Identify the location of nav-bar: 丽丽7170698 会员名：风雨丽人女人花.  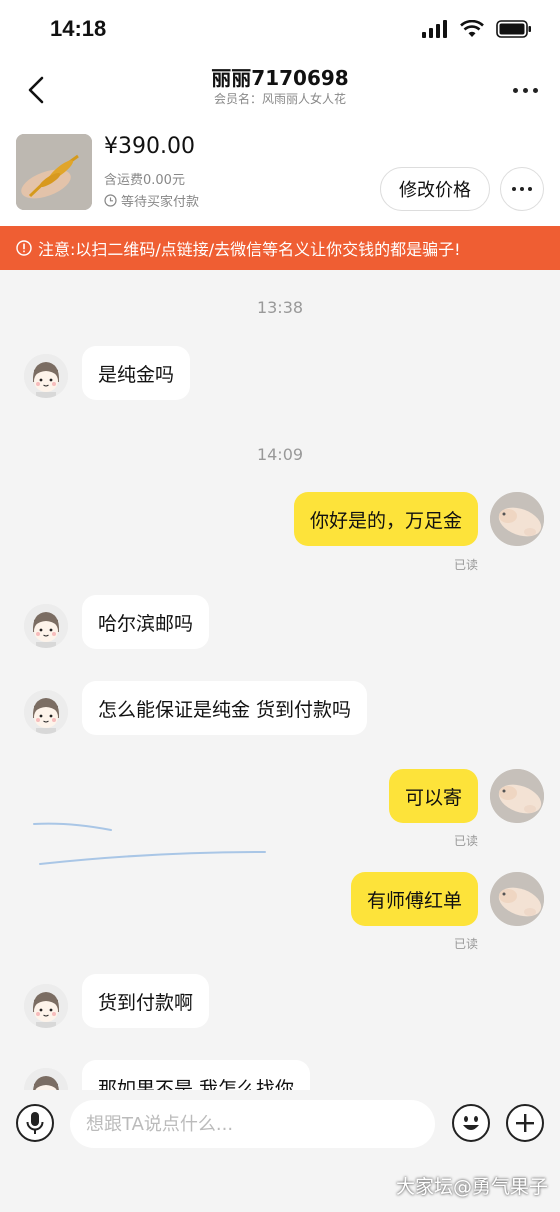
(280, 90).